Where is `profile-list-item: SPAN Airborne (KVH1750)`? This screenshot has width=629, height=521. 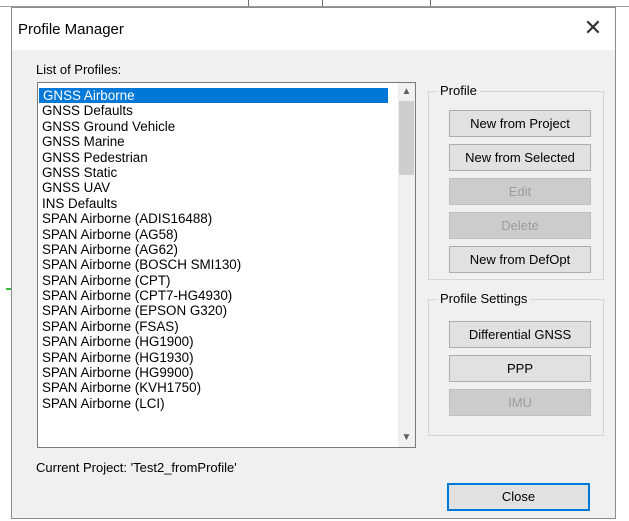 profile-list-item: SPAN Airborne (KVH1750) is located at coordinates (213, 387).